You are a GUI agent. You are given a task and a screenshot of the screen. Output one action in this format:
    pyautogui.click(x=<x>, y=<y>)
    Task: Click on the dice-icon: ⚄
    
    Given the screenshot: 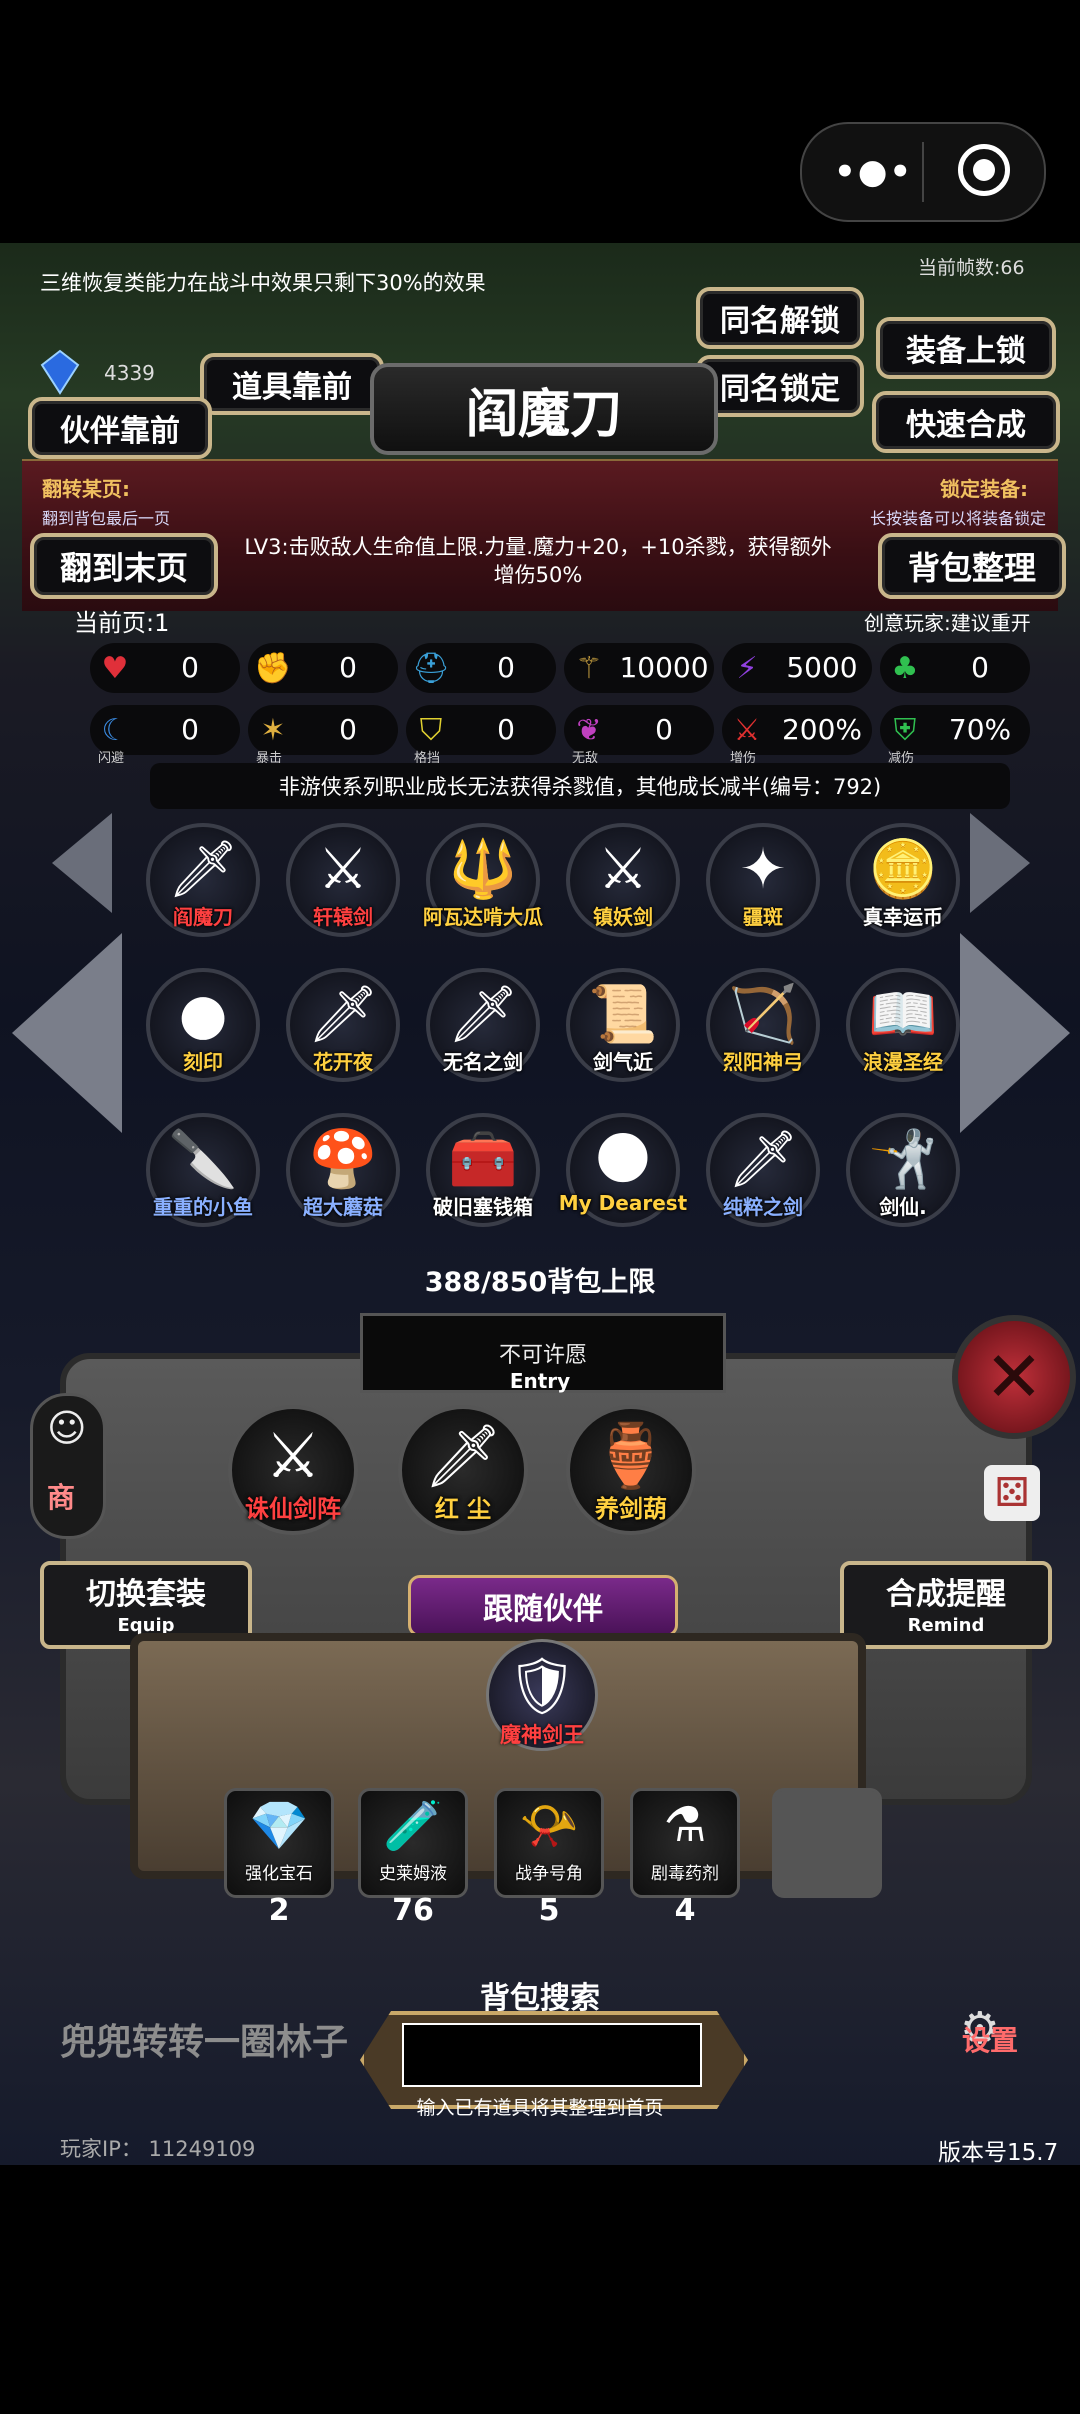 What is the action you would take?
    pyautogui.click(x=1012, y=1493)
    